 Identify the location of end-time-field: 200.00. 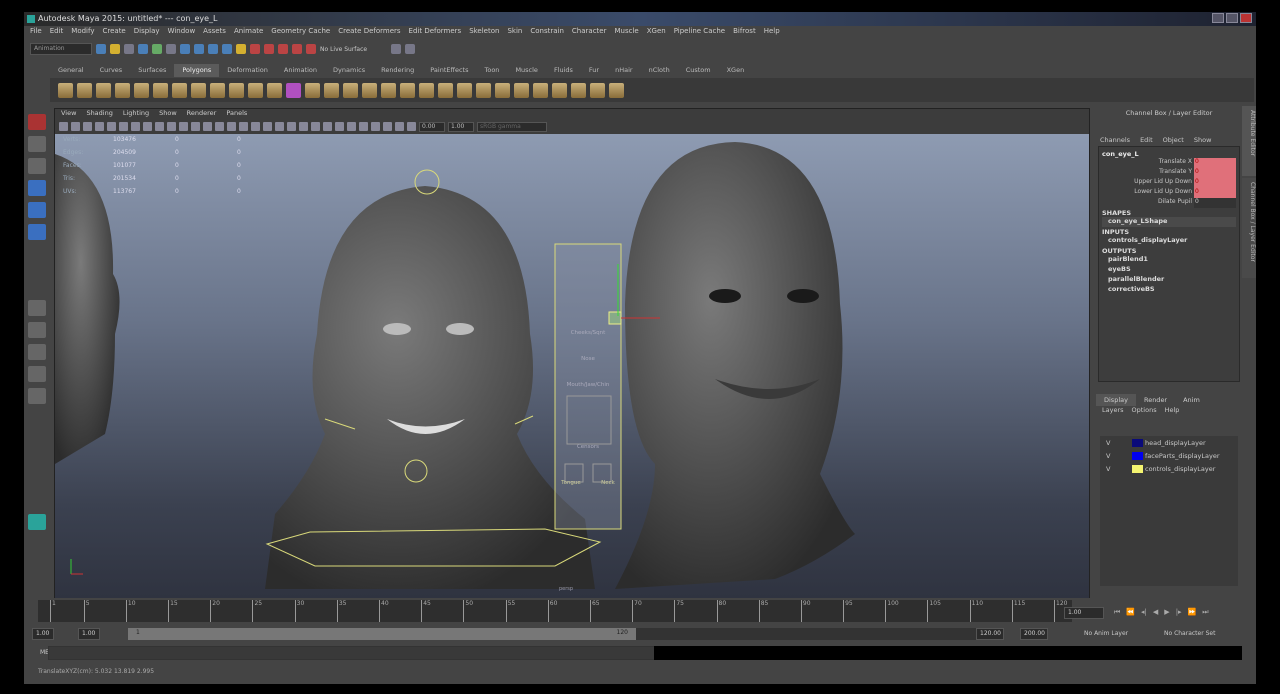
(1034, 634).